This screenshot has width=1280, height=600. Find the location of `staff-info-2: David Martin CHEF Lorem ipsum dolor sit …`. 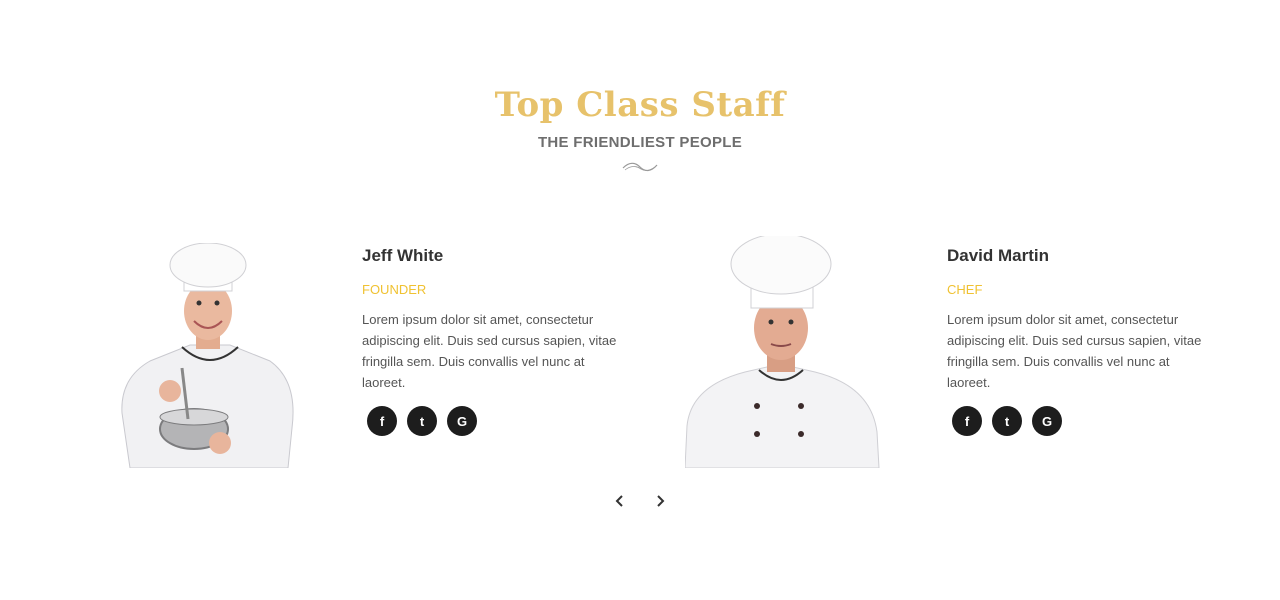

staff-info-2: David Martin CHEF Lorem ipsum dolor sit … is located at coordinates (1077, 340).